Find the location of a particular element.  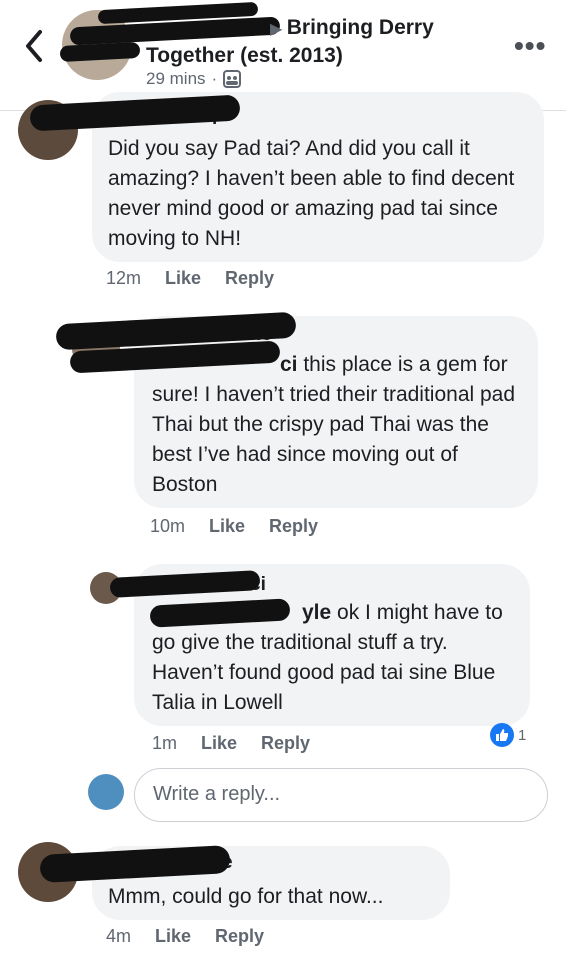

group-name: Bringing Derry Together (est. 2013) is located at coordinates (290, 41).